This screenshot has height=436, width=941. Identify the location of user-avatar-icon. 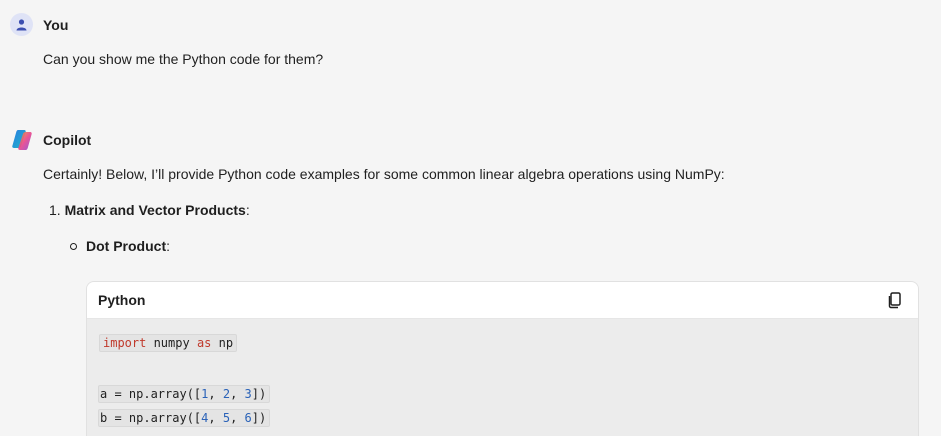
(21, 24).